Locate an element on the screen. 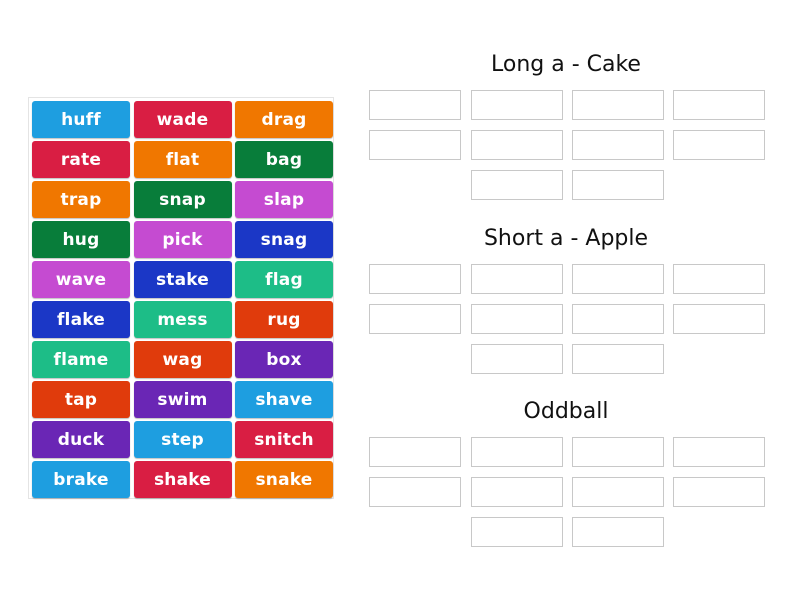 This screenshot has height=600, width=800. word-tile: trap is located at coordinates (81, 199).